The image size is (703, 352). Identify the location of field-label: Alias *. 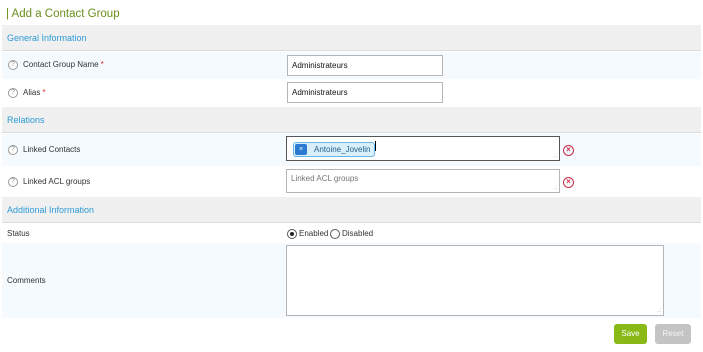
(34, 92).